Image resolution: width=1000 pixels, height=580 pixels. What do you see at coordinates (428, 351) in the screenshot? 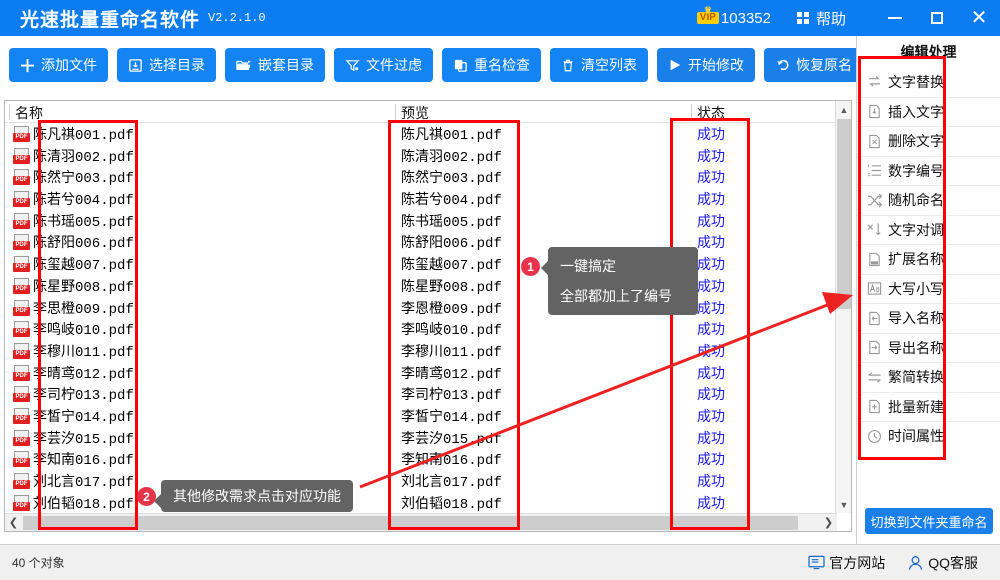
I see `table-row: PDF 李穆川011.pdf 李穆川011.pdf 成功` at bounding box center [428, 351].